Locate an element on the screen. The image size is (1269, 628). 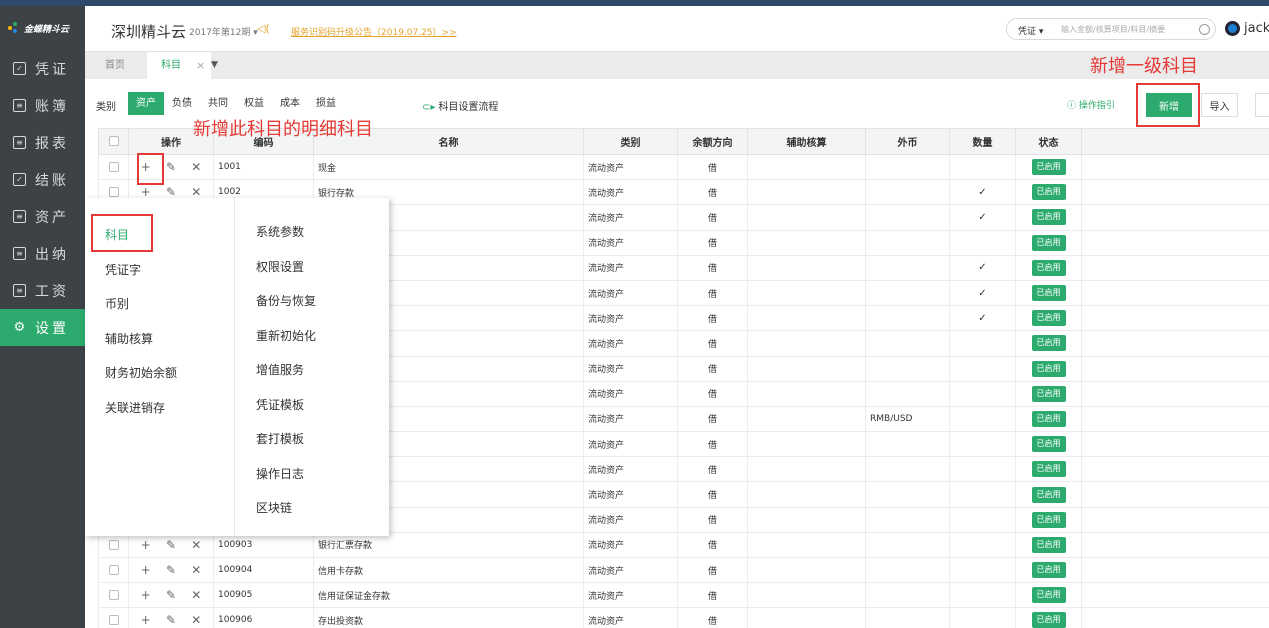
sidebar-item-3: ✓ 结账 is located at coordinates (42, 179).